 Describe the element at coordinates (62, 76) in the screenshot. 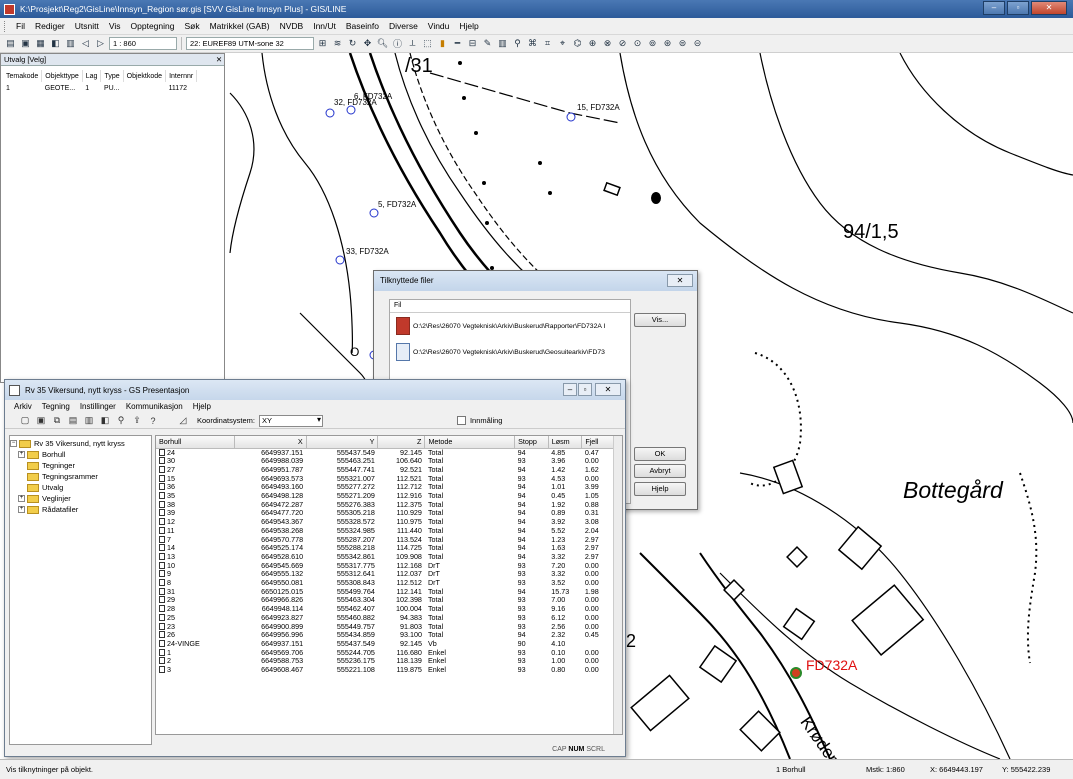

I see `col-objekttype: Objekttype` at that location.